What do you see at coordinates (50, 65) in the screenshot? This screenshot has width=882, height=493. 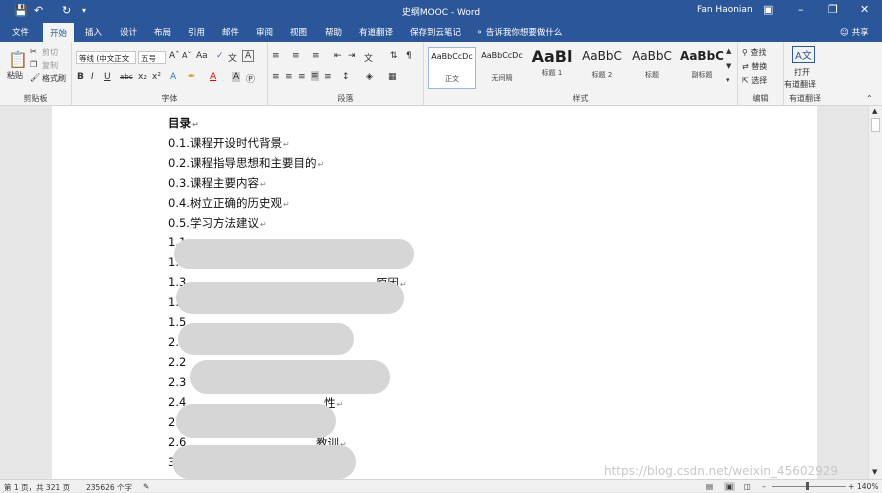 I see `copy-button: 复制` at bounding box center [50, 65].